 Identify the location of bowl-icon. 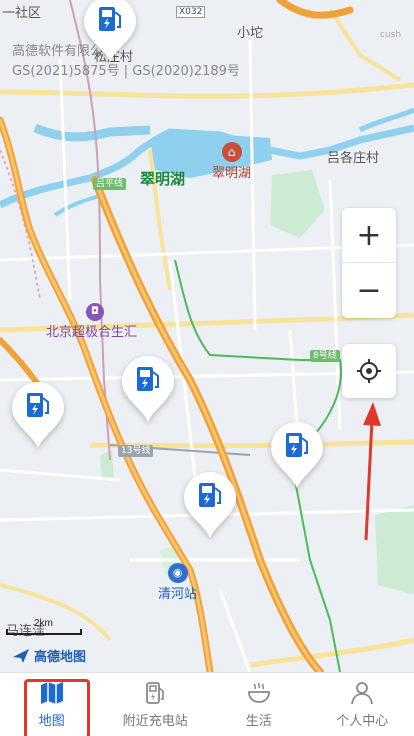
(258, 692).